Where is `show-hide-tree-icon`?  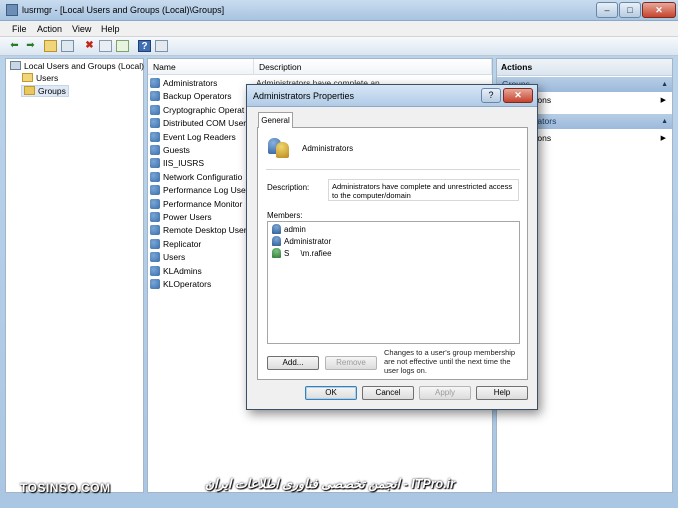
show-hide-tree-icon is located at coordinates (67, 46).